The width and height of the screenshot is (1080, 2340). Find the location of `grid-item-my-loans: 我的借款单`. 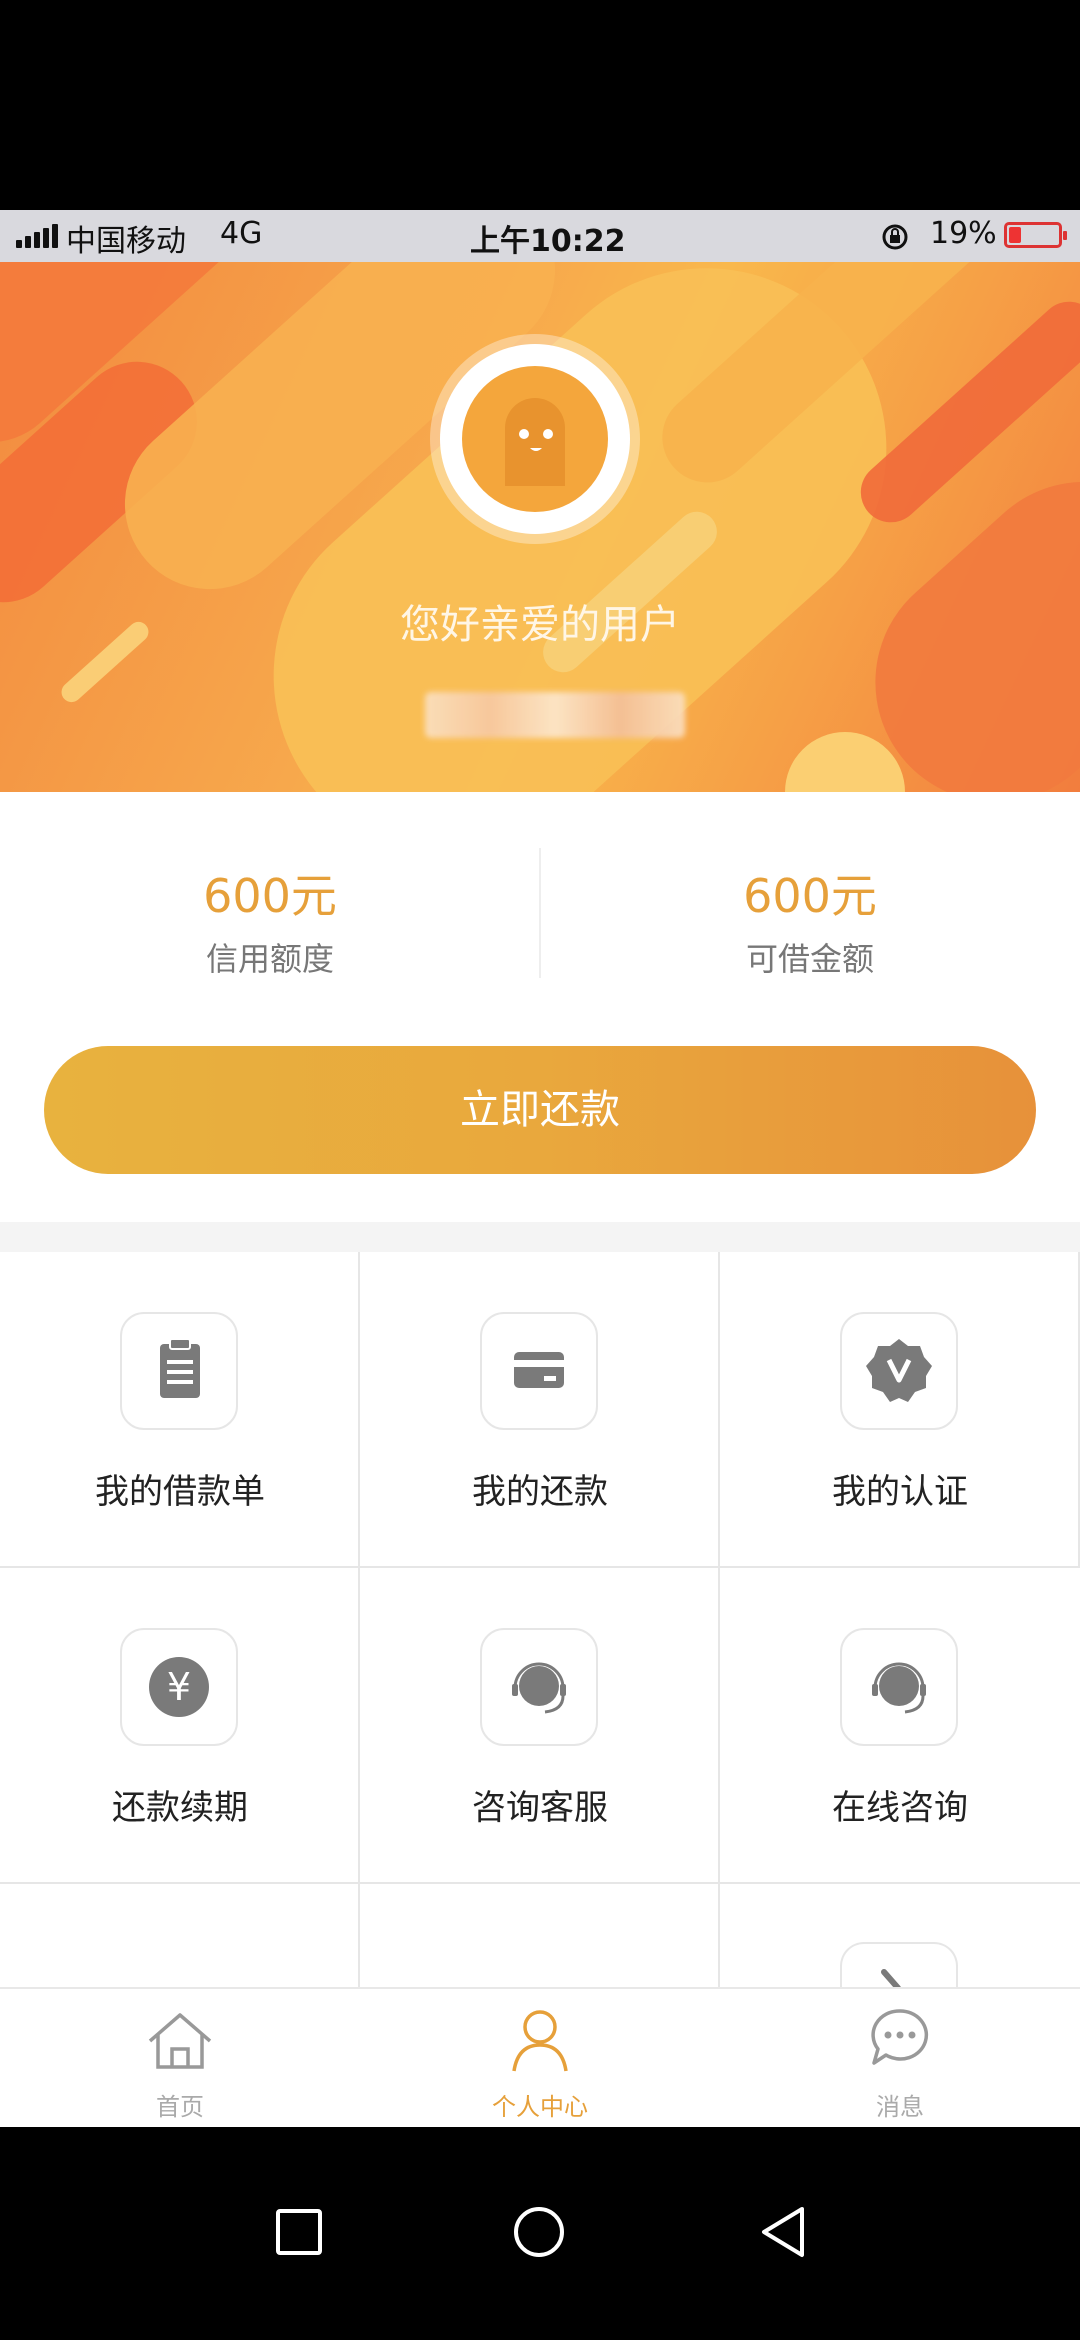

grid-item-my-loans: 我的借款单 is located at coordinates (180, 1410).